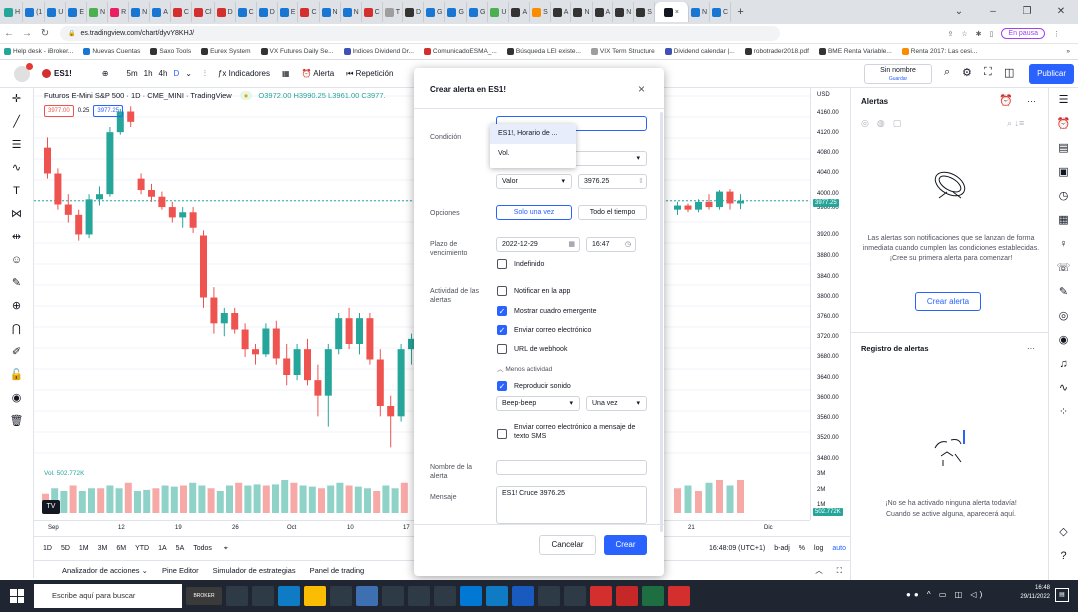 This screenshot has width=1078, height=612. Describe the element at coordinates (1031, 348) in the screenshot. I see `log-more-icon: ···` at that location.